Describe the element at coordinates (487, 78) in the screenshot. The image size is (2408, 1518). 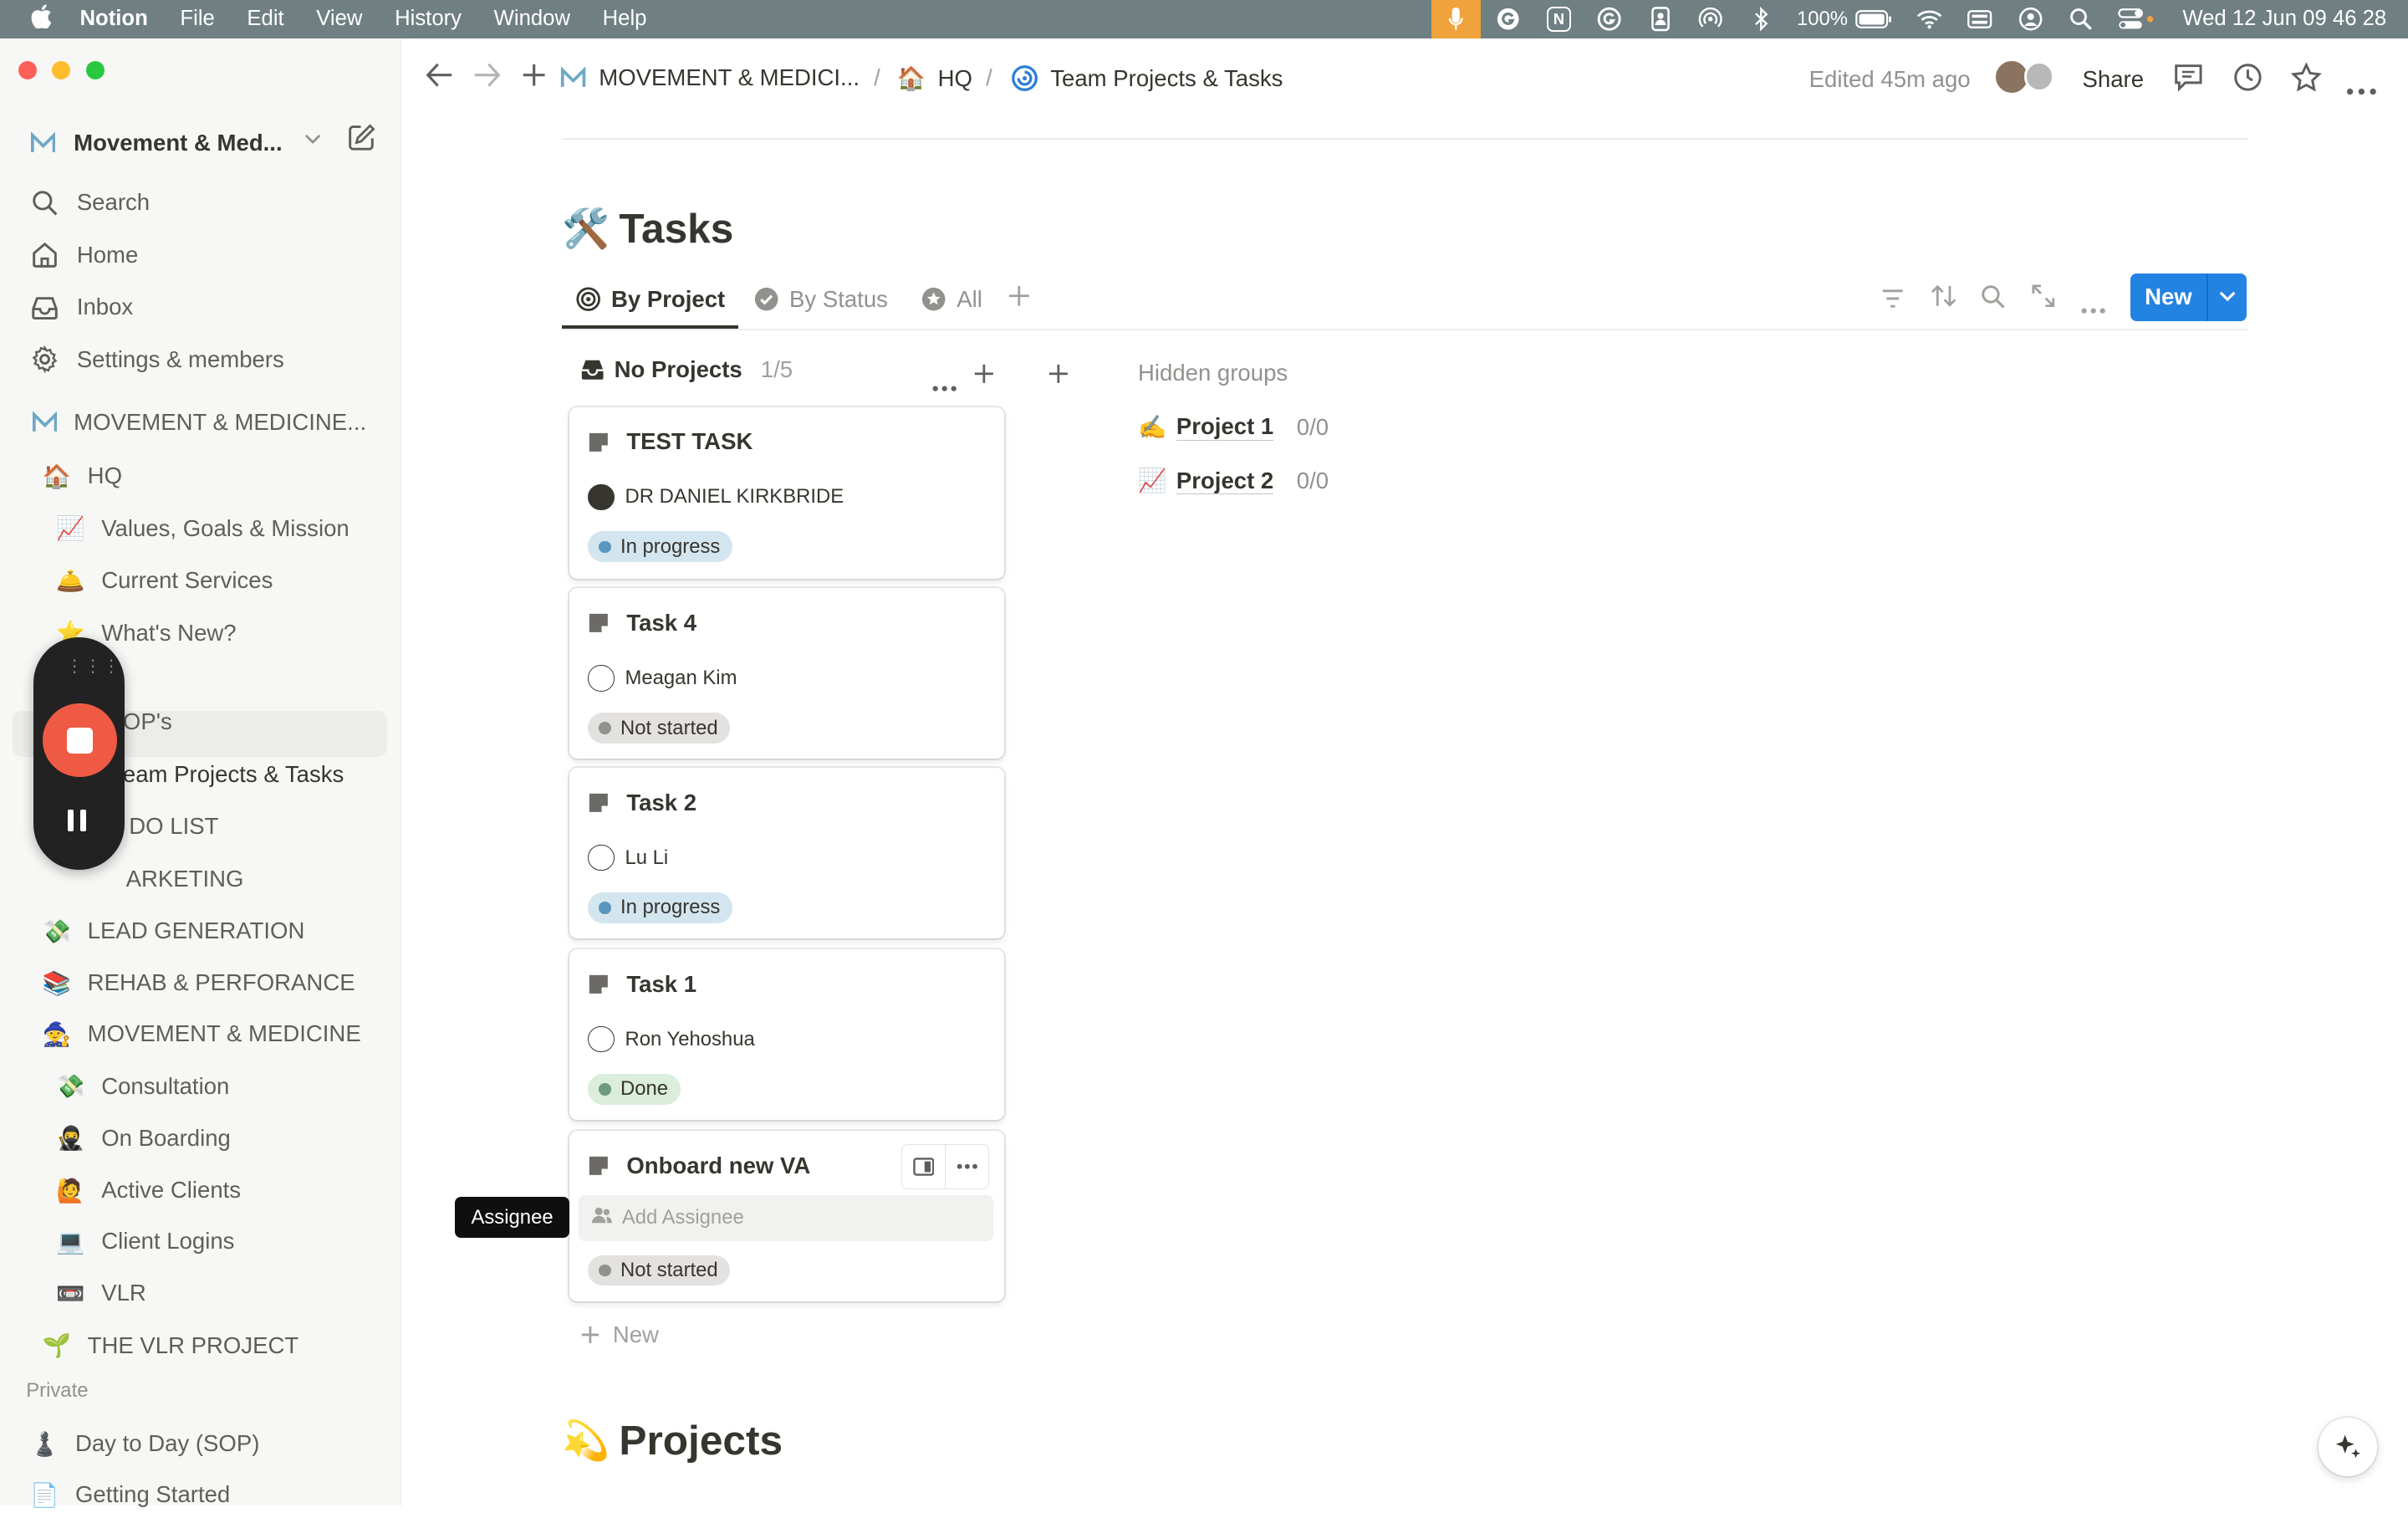
I see `forward-arrow-icon` at that location.